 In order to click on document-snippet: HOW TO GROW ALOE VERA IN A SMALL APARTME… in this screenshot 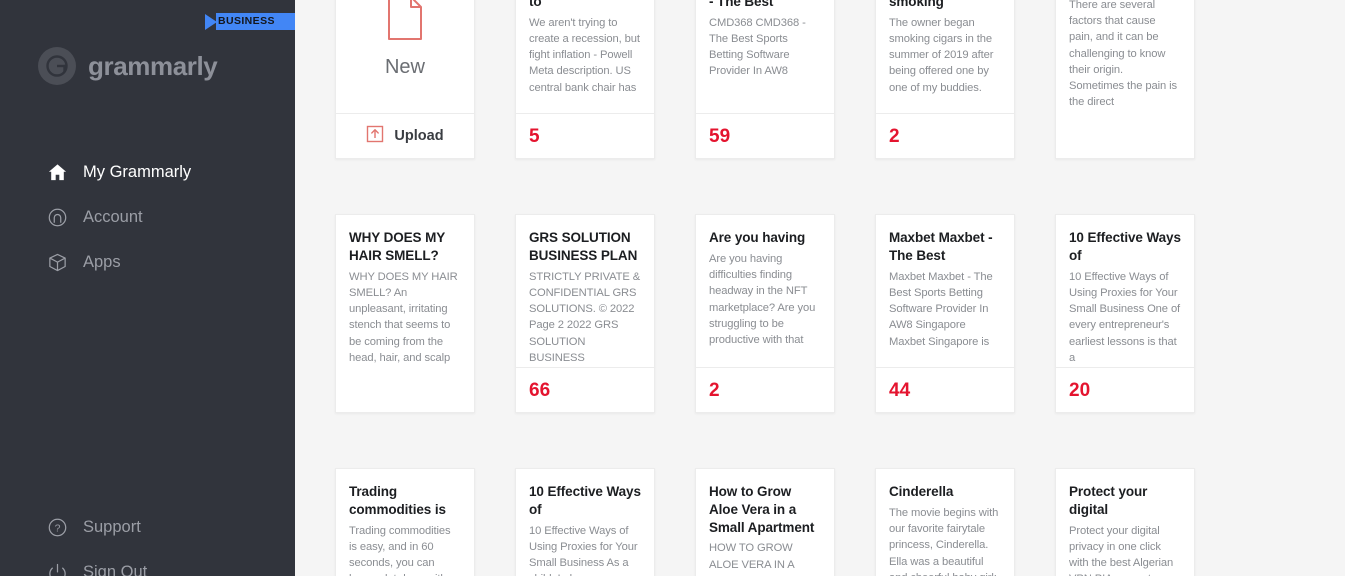, I will do `click(761, 559)`.